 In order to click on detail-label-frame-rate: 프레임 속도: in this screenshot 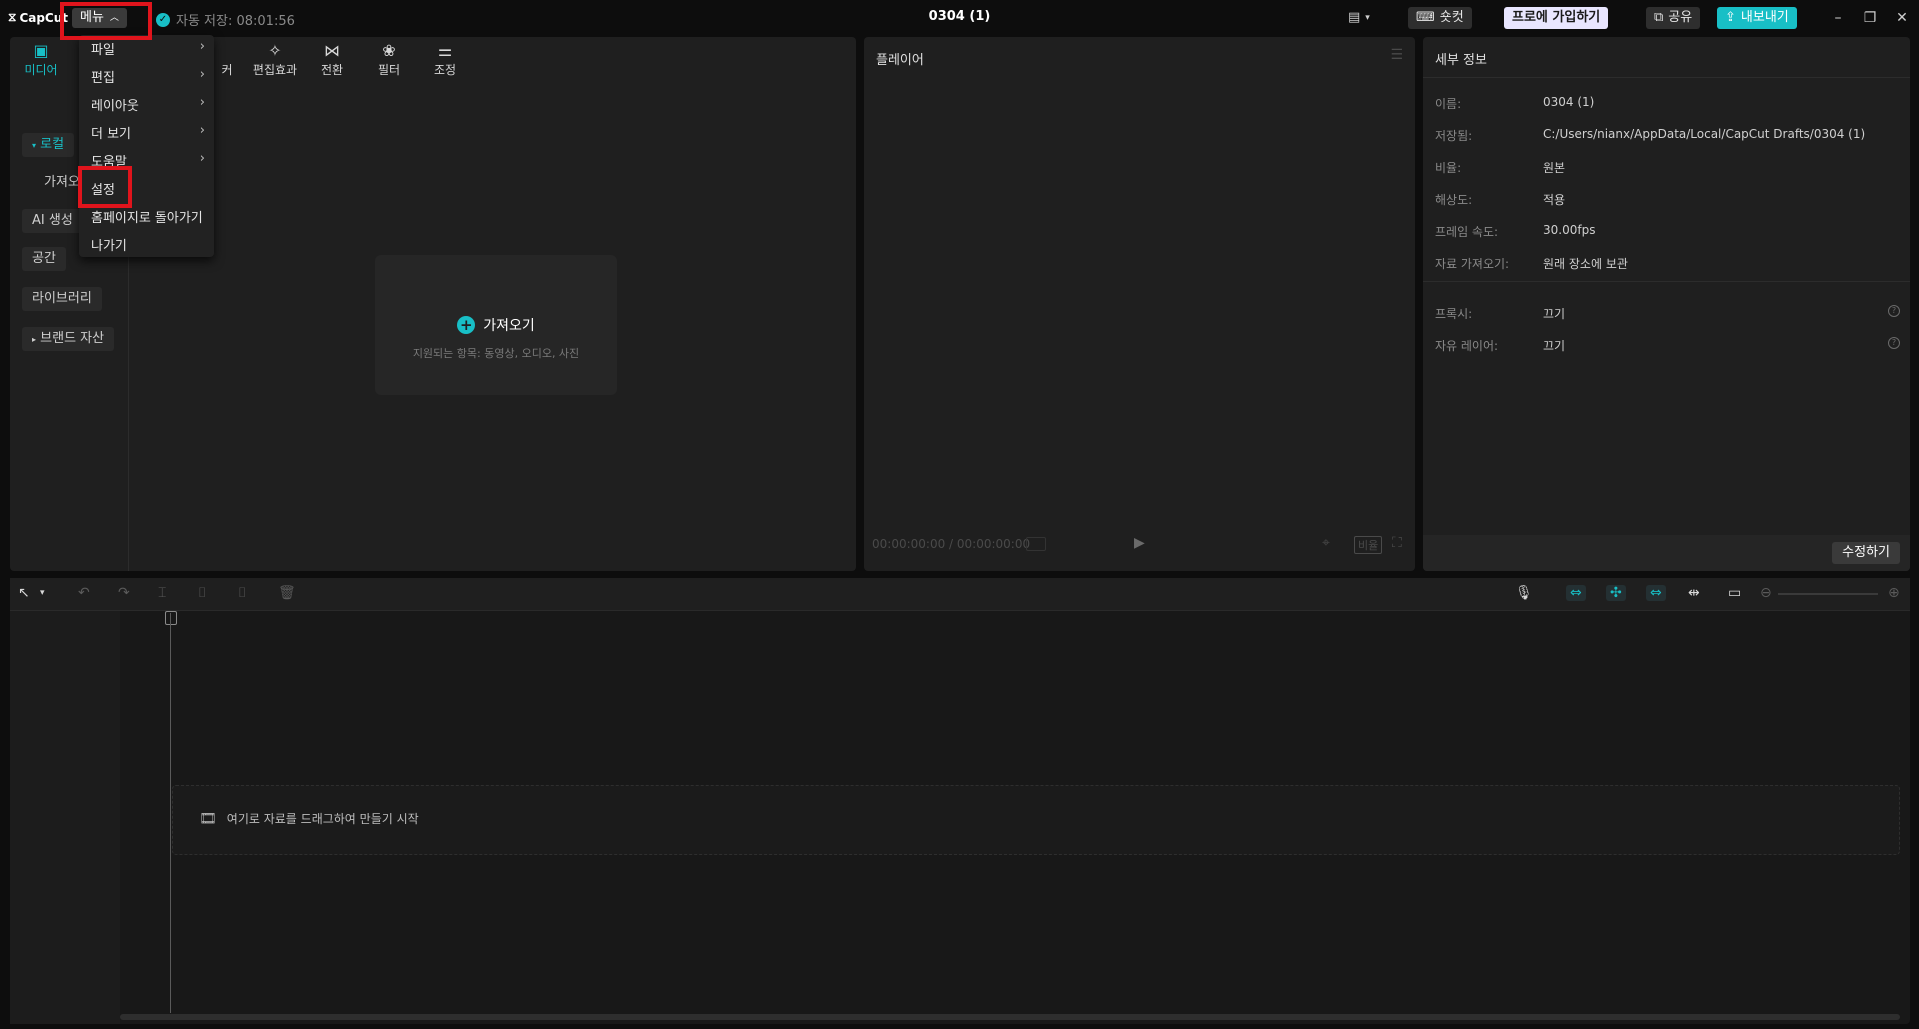, I will do `click(1467, 232)`.